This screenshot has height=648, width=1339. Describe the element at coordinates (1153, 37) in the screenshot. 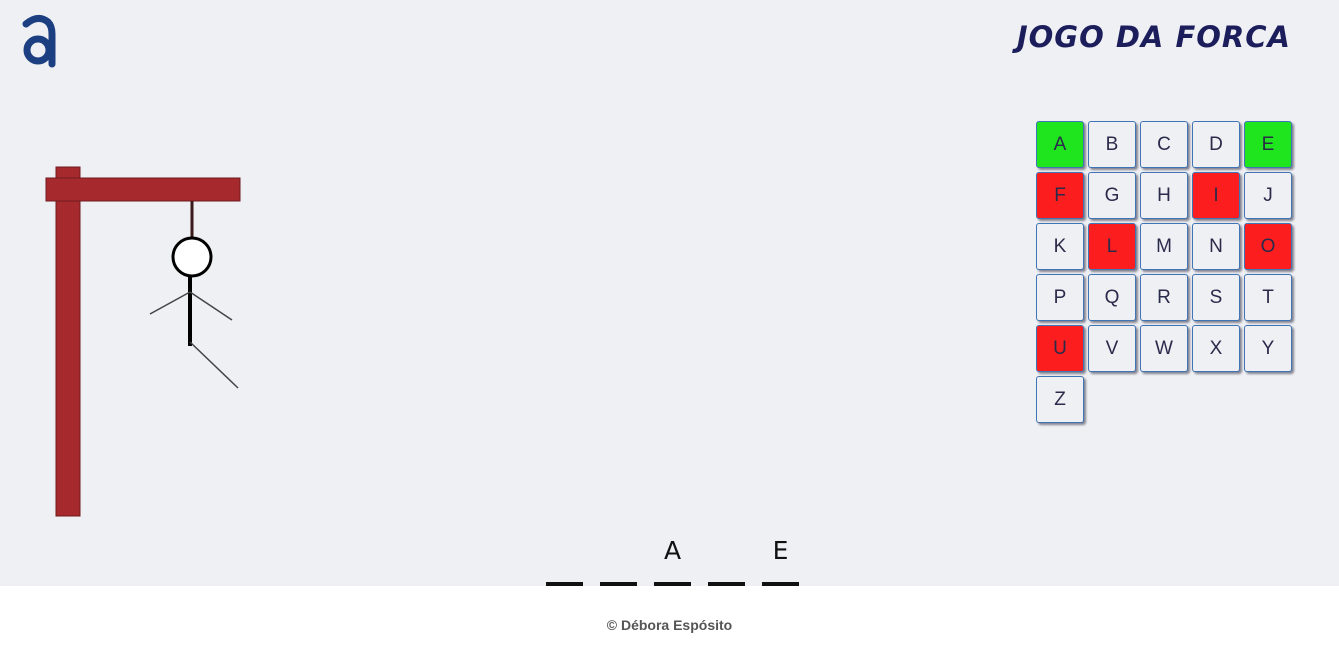

I see `page-title: JOGO DA FORCA` at that location.